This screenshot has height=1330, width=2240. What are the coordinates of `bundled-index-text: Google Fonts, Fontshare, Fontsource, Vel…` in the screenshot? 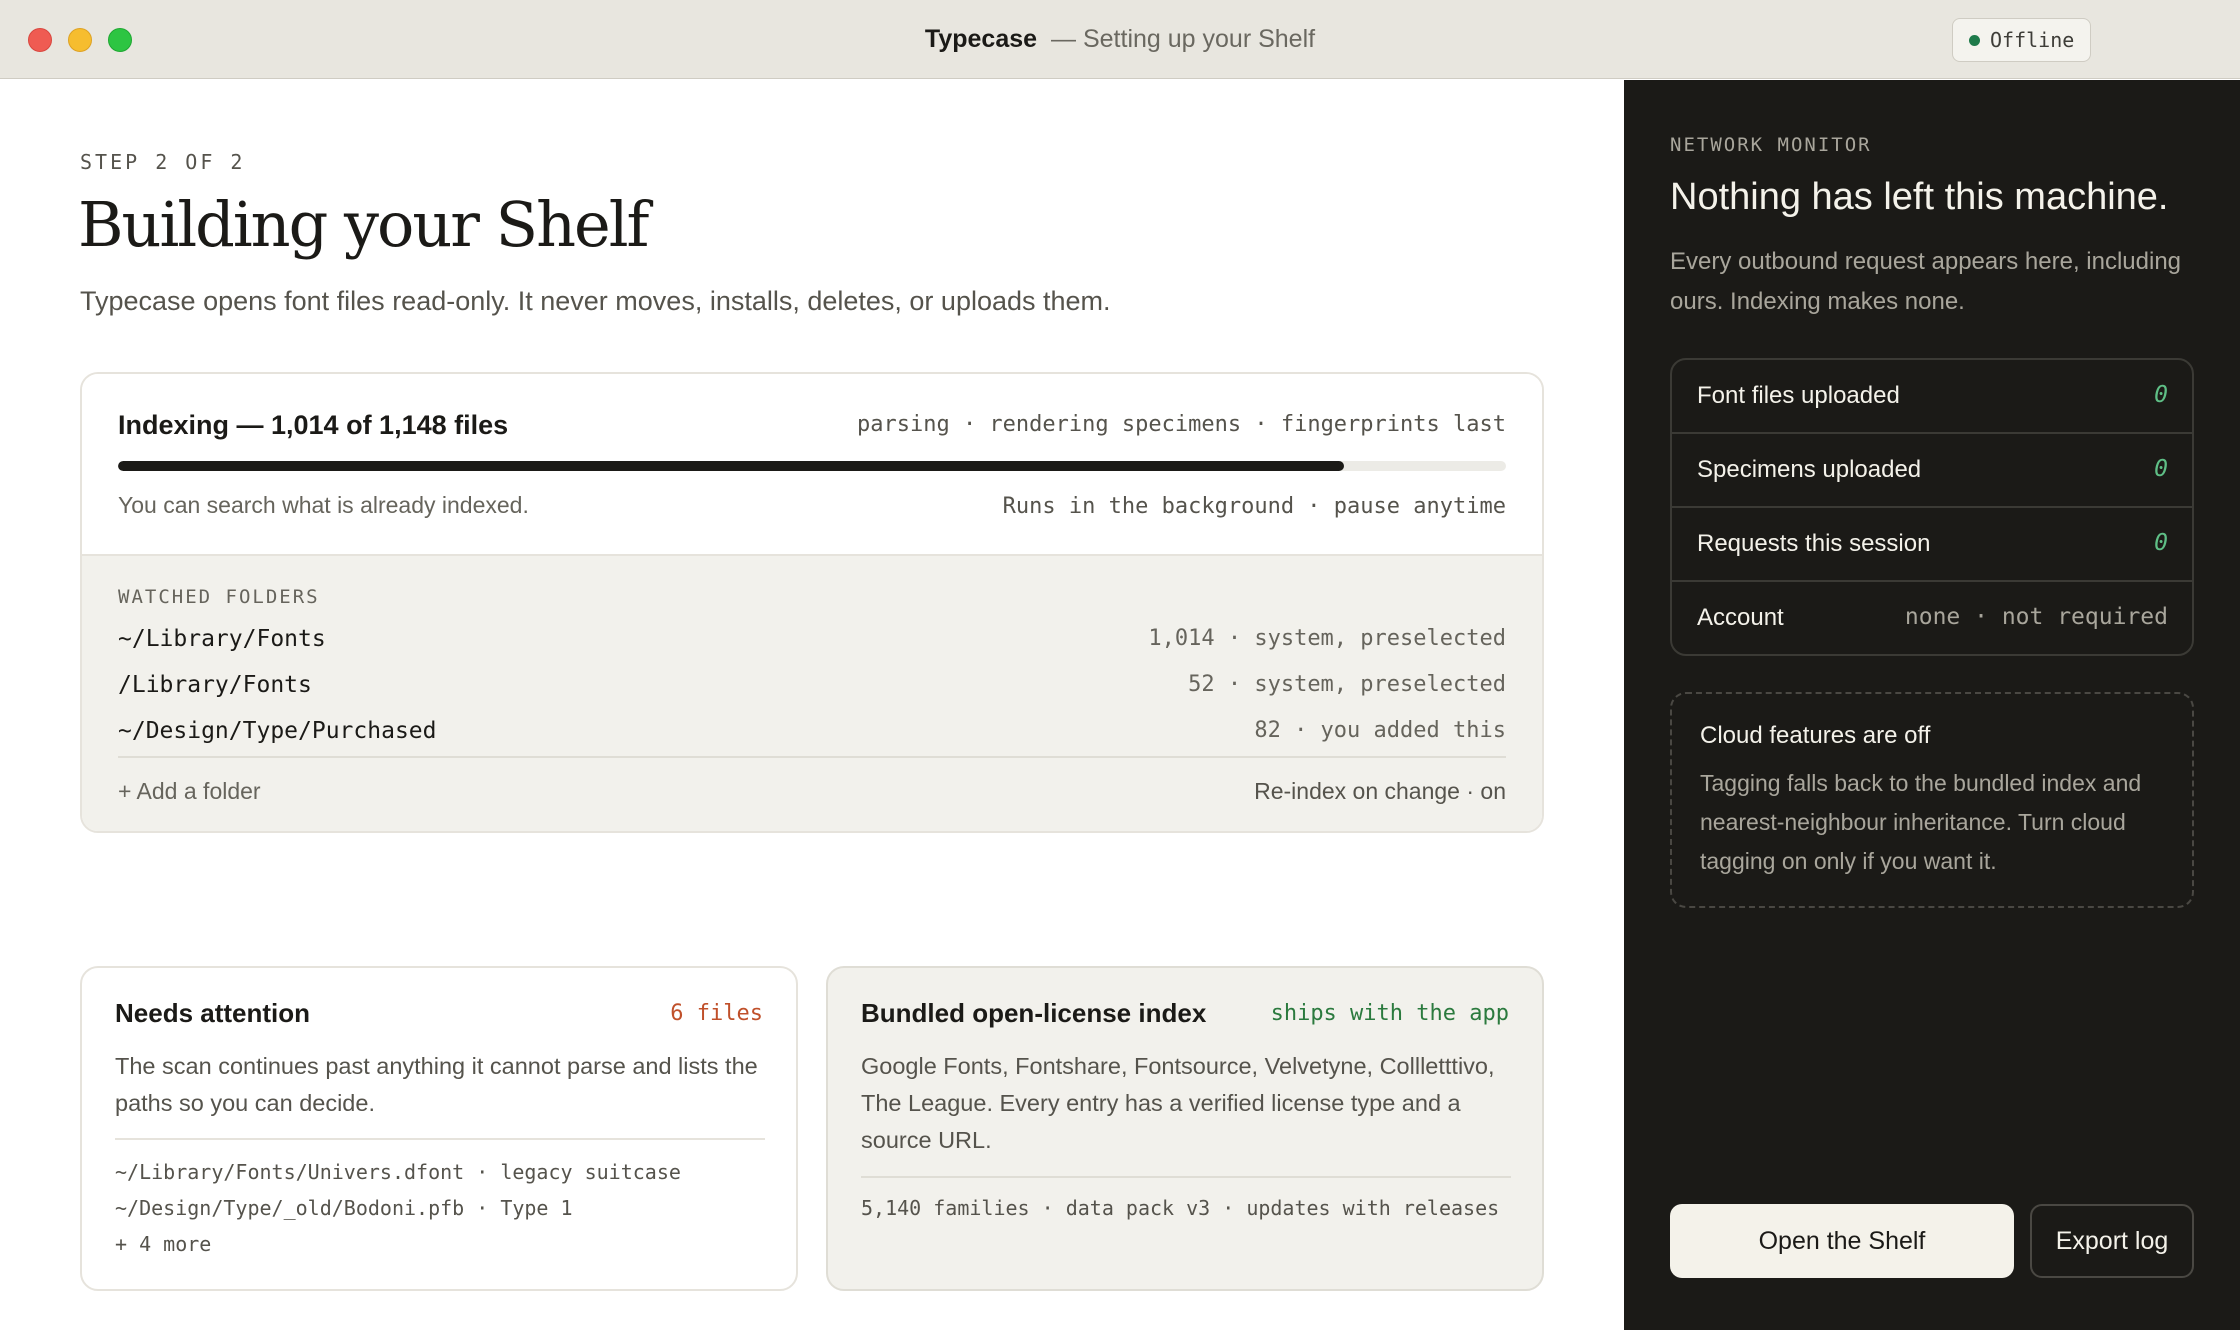 It's located at (1178, 1103).